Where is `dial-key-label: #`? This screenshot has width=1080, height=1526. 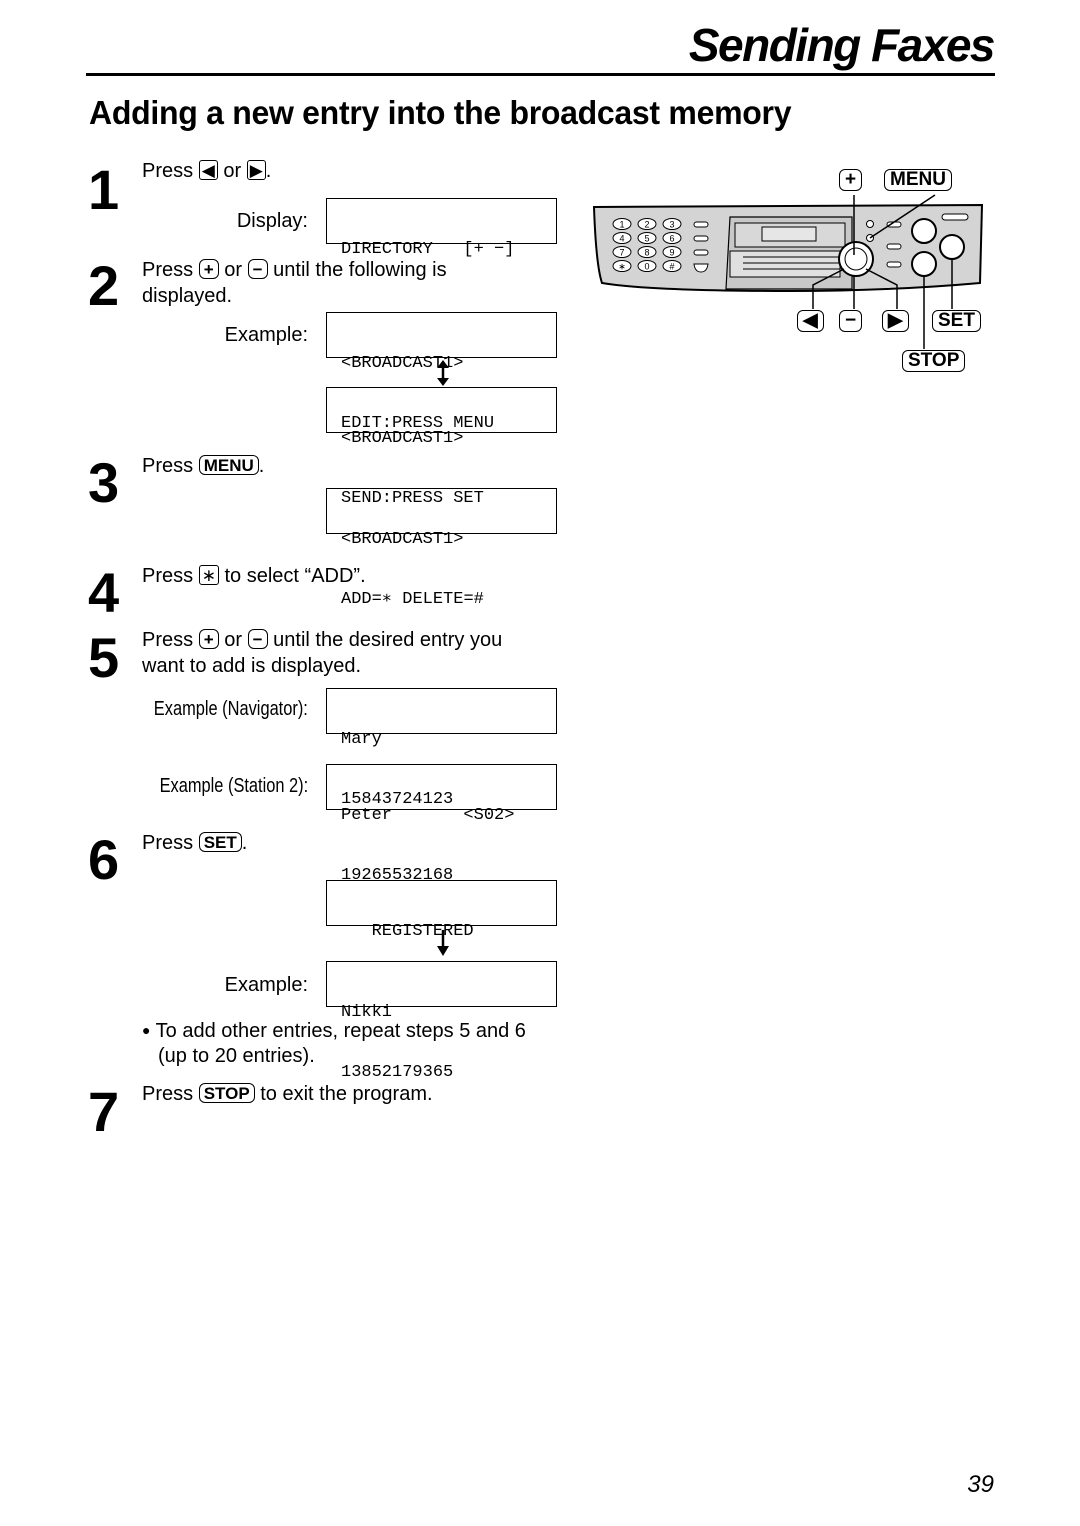 dial-key-label: # is located at coordinates (671, 267).